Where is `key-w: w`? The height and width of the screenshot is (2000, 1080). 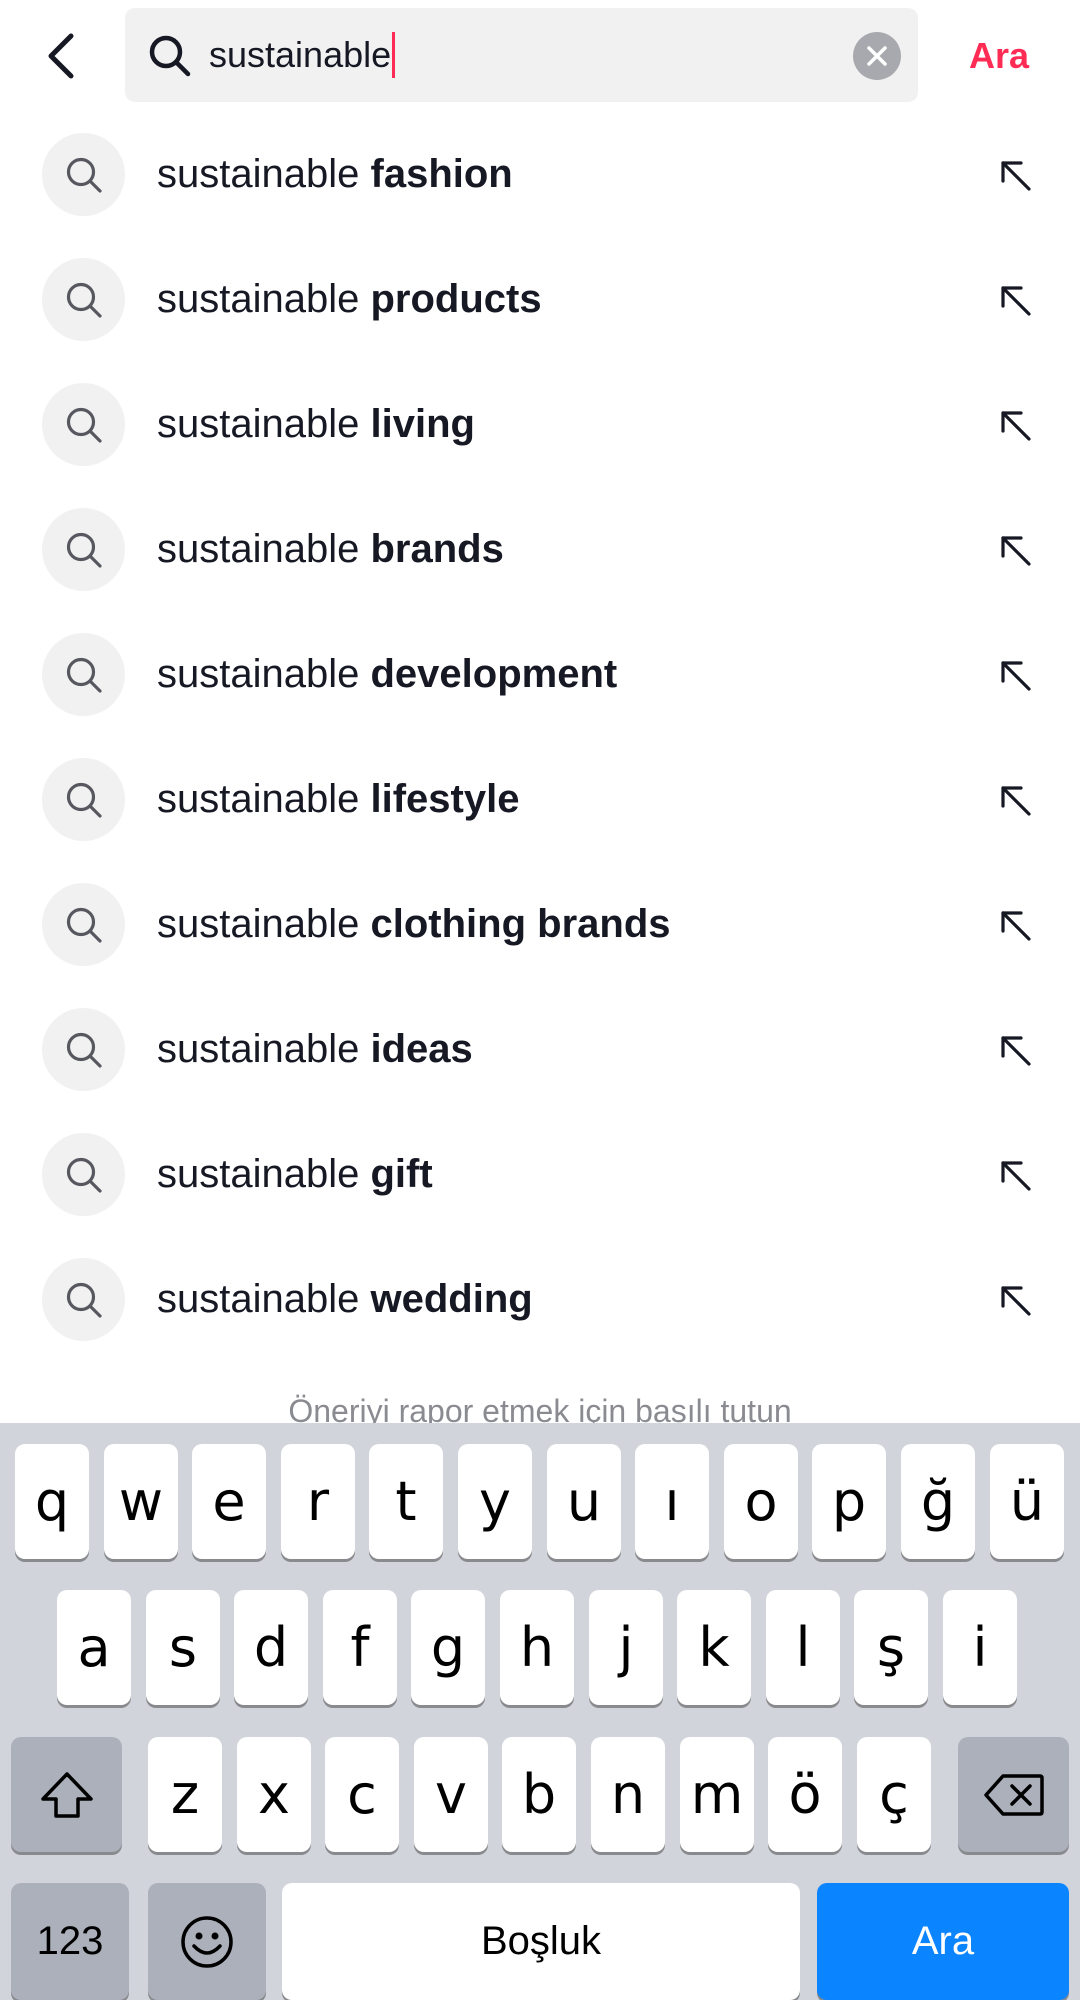
key-w: w is located at coordinates (141, 1501).